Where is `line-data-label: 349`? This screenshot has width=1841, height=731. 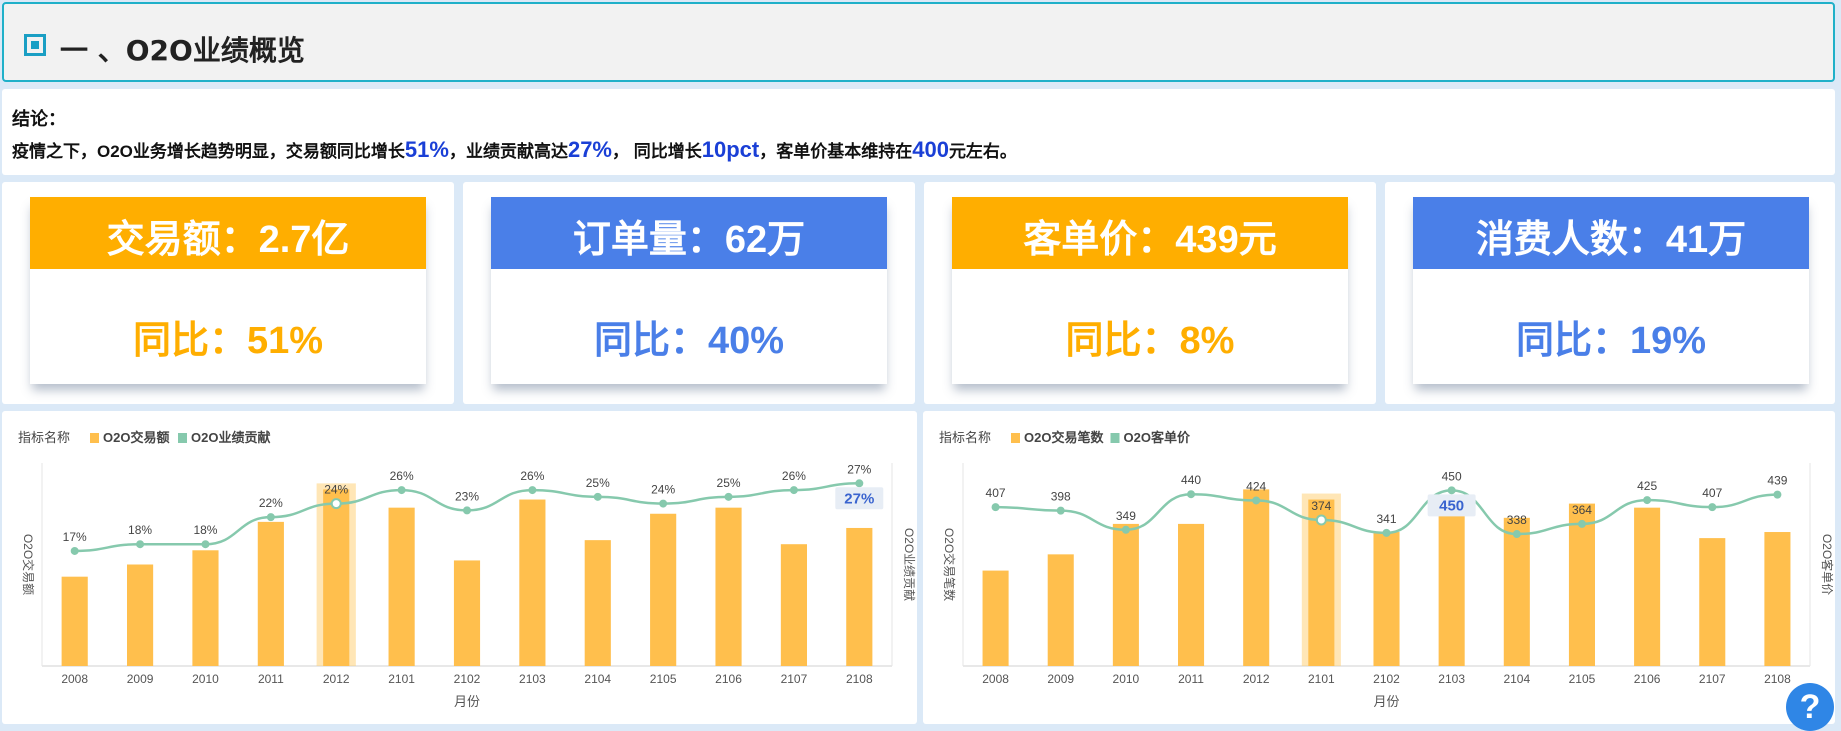 line-data-label: 349 is located at coordinates (1126, 516).